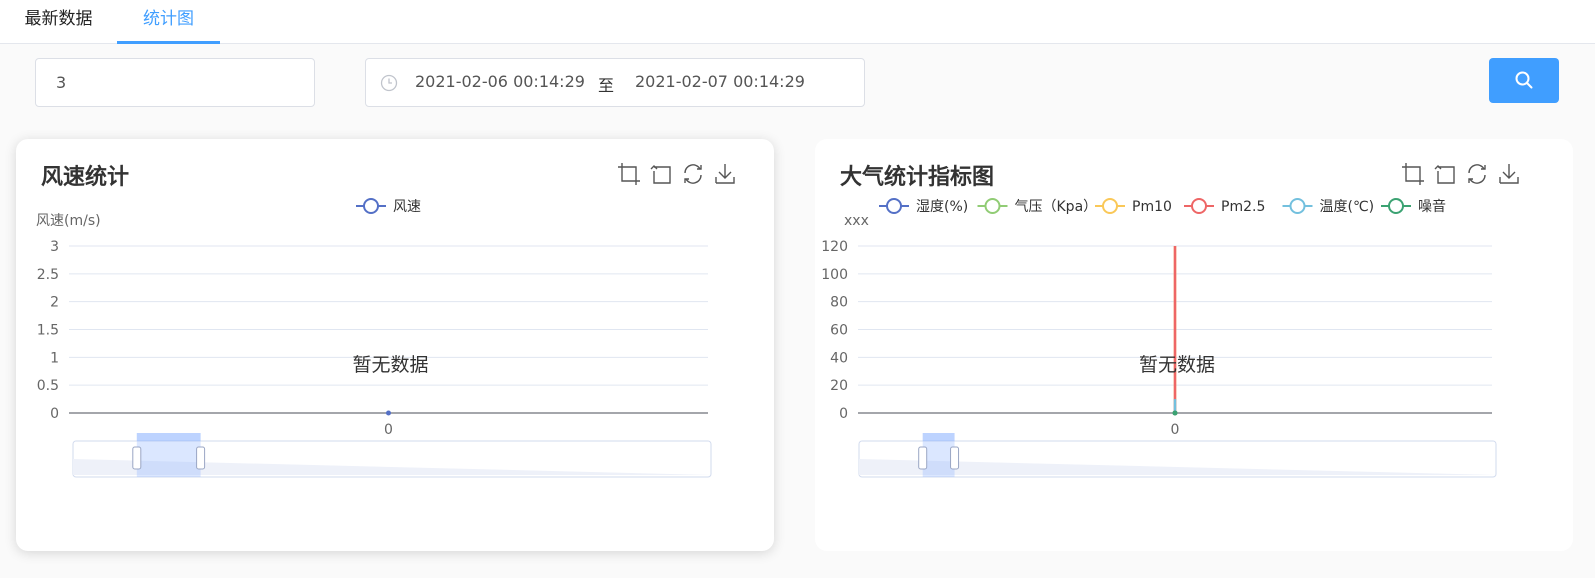 Image resolution: width=1595 pixels, height=578 pixels. Describe the element at coordinates (407, 207) in the screenshot. I see `legend-label: 风速` at that location.